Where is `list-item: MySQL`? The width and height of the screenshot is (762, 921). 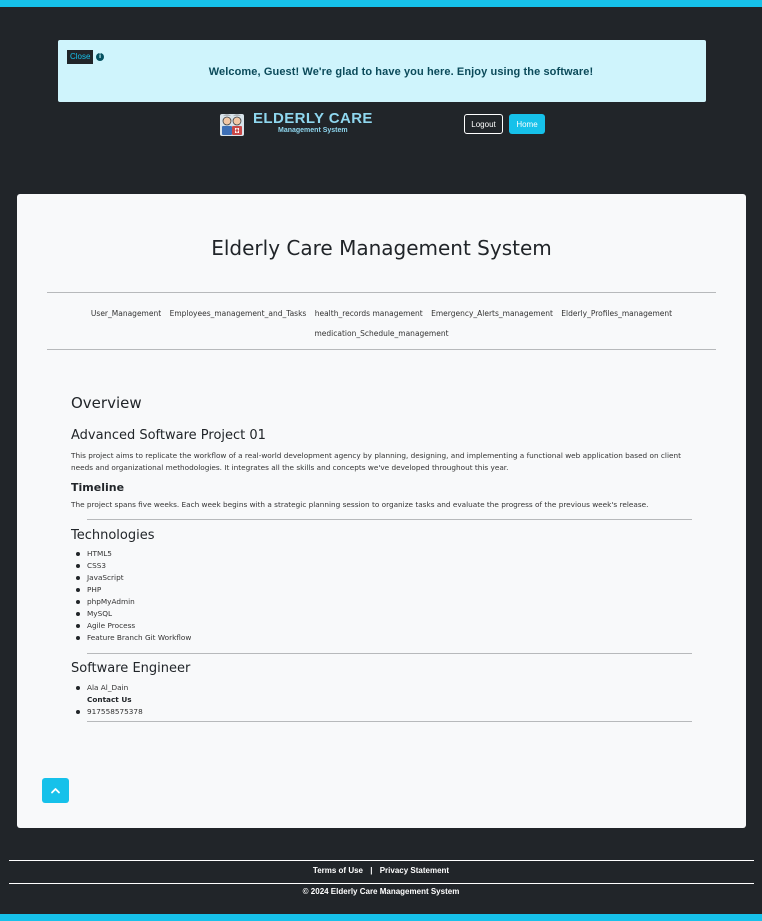 list-item: MySQL is located at coordinates (133, 614).